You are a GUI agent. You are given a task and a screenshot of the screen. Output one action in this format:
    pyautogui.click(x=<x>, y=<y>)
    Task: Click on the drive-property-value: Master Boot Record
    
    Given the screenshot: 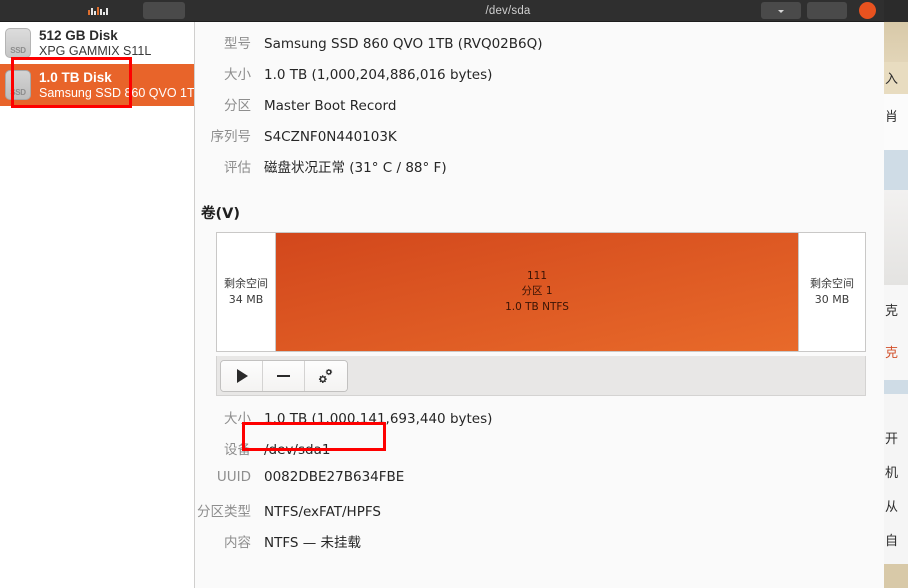 What is the action you would take?
    pyautogui.click(x=330, y=106)
    